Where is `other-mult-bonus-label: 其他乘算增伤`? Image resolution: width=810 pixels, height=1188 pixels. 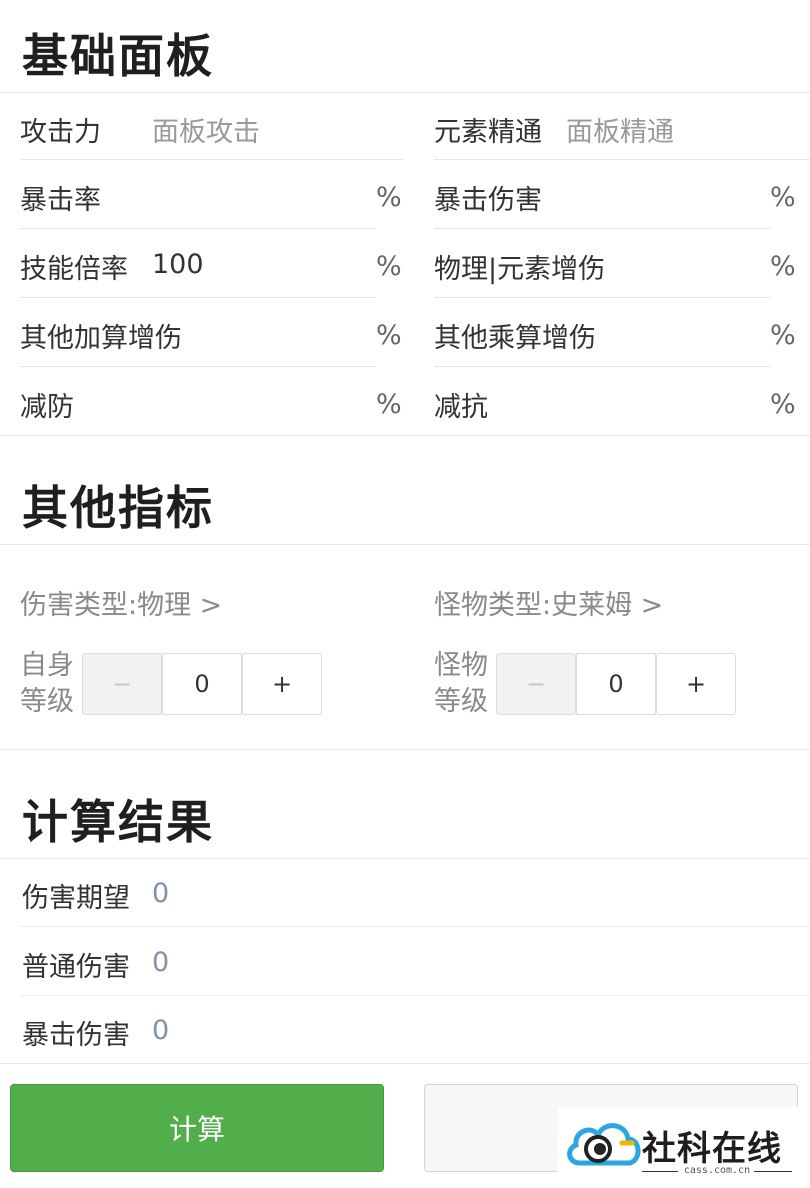
other-mult-bonus-label: 其他乘算增伤 is located at coordinates (515, 338).